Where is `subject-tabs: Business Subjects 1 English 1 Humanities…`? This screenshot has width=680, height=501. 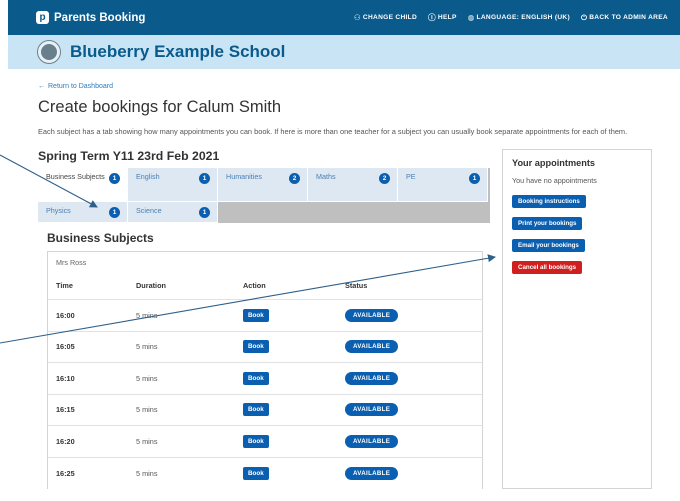 subject-tabs: Business Subjects 1 English 1 Humanities… is located at coordinates (264, 195).